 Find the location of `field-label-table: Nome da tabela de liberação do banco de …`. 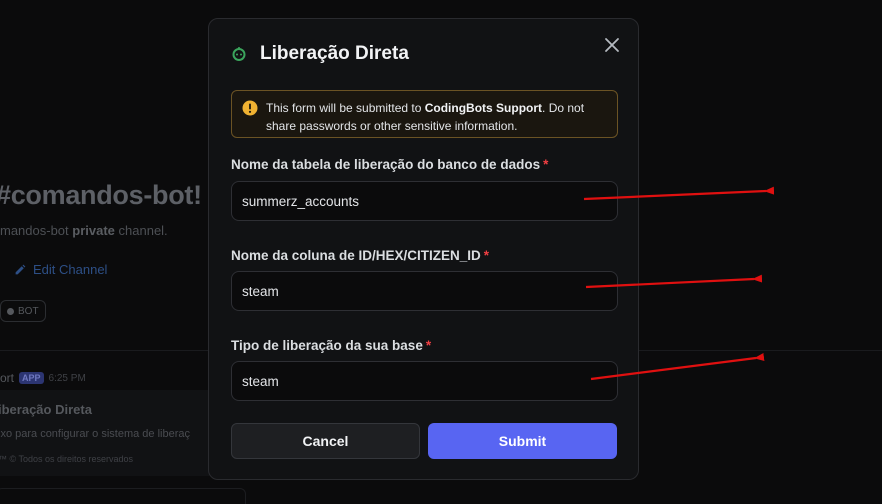

field-label-table: Nome da tabela de liberação do banco de … is located at coordinates (390, 164).